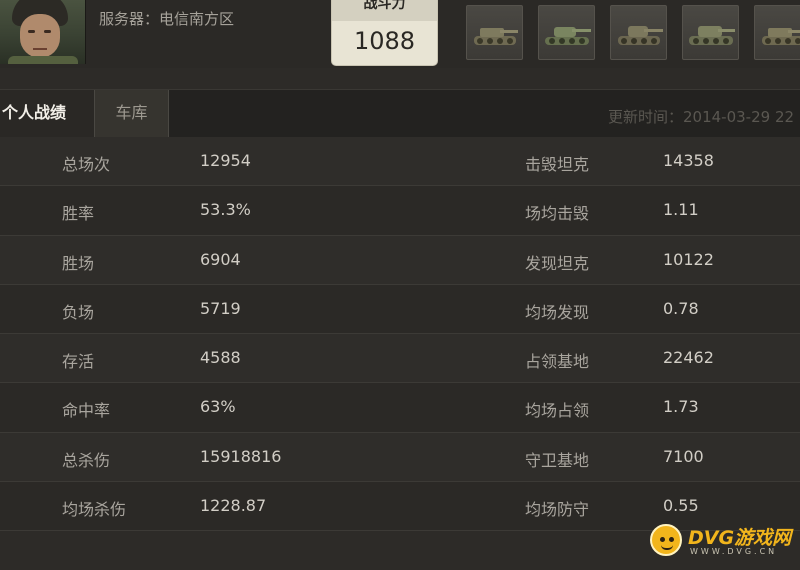 The height and width of the screenshot is (570, 800). I want to click on stat-label: 场均击毁, so click(557, 214).